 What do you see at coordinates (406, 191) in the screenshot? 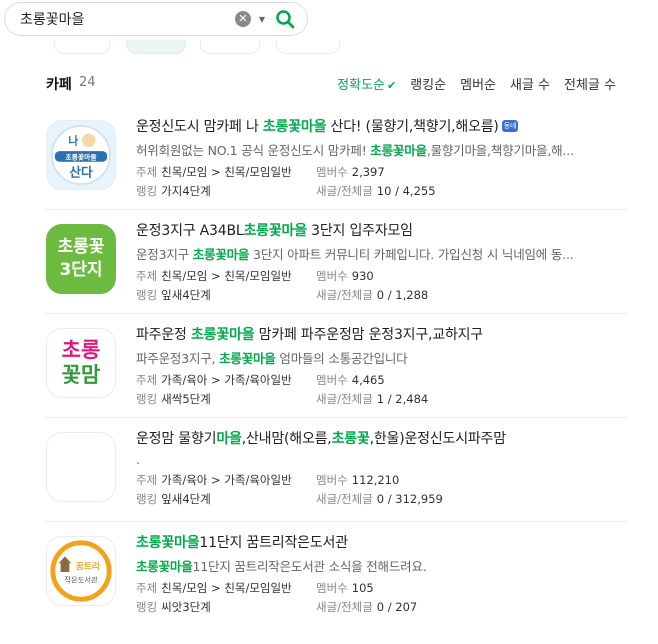
I see `post-count: 10 / 4,255` at bounding box center [406, 191].